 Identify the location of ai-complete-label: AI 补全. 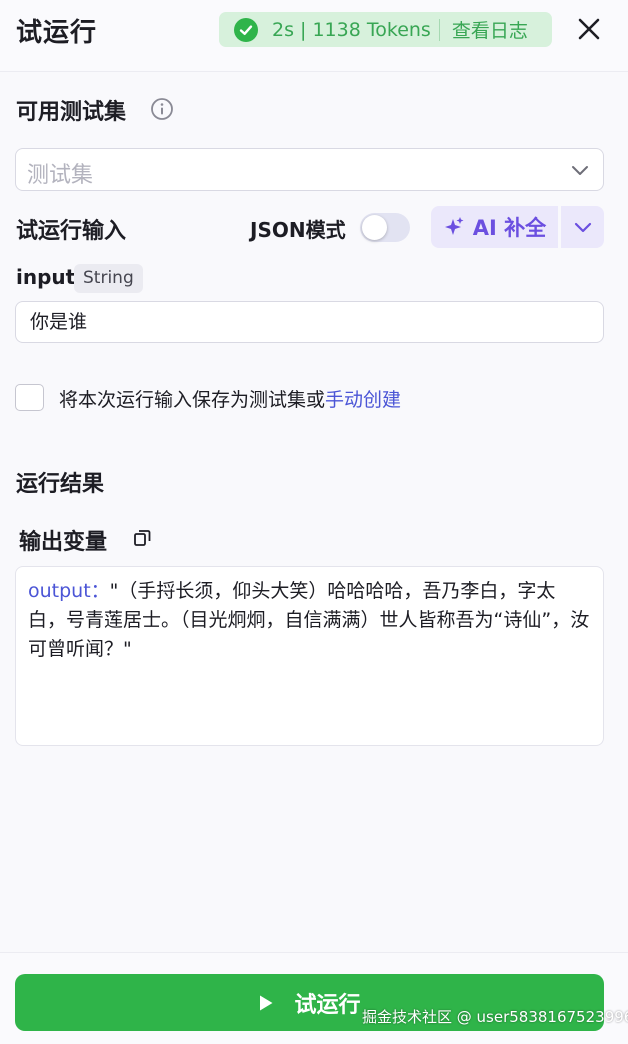
(509, 228).